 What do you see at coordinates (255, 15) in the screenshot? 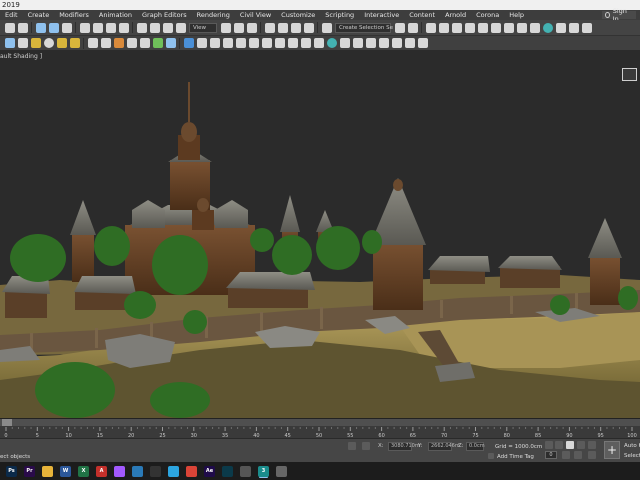
I see `menu-civil-view: Civil View` at bounding box center [255, 15].